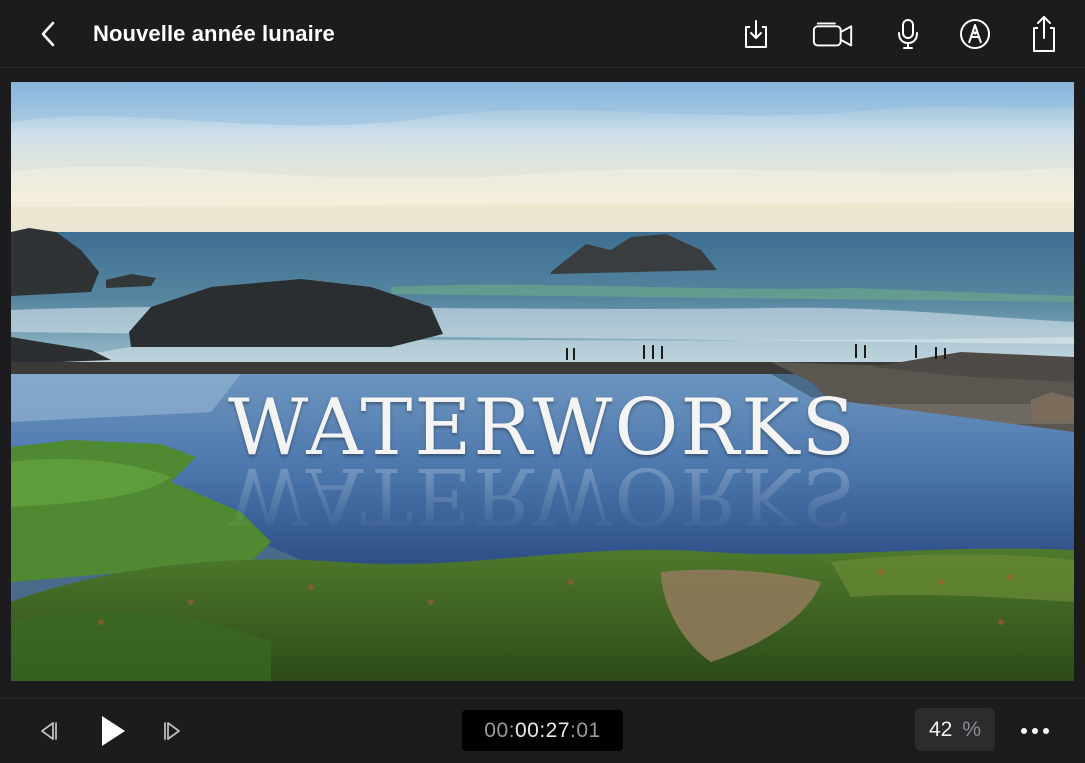  What do you see at coordinates (585, 730) in the screenshot?
I see `timecode-frames: :01` at bounding box center [585, 730].